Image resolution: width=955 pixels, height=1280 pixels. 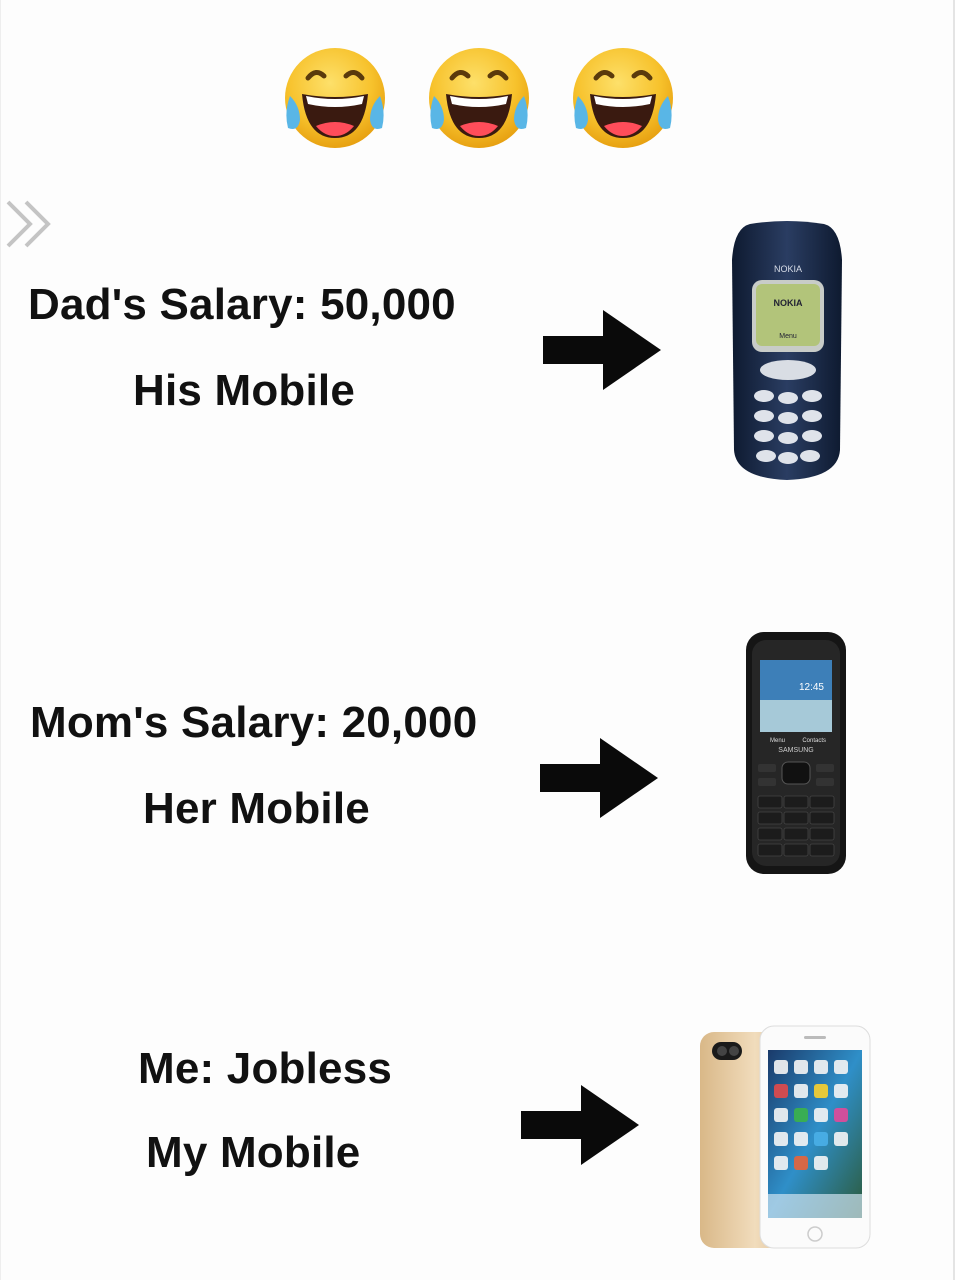 I want to click on frame-left-border, so click(x=0, y=640).